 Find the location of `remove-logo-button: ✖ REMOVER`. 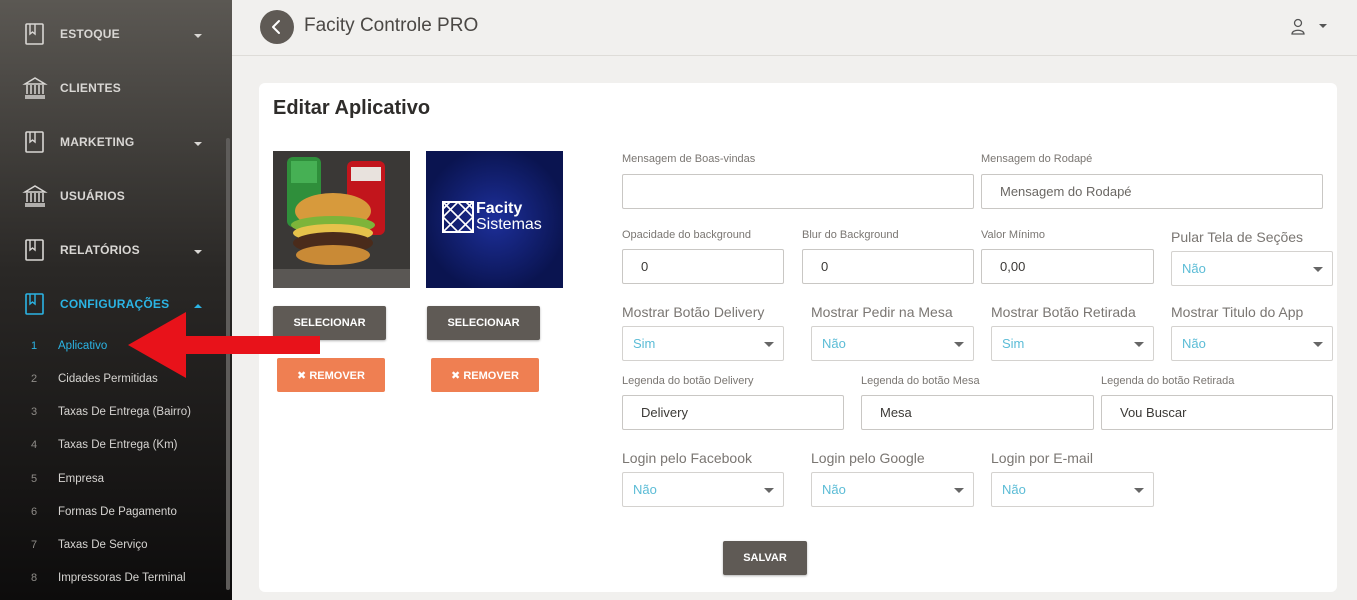

remove-logo-button: ✖ REMOVER is located at coordinates (485, 375).